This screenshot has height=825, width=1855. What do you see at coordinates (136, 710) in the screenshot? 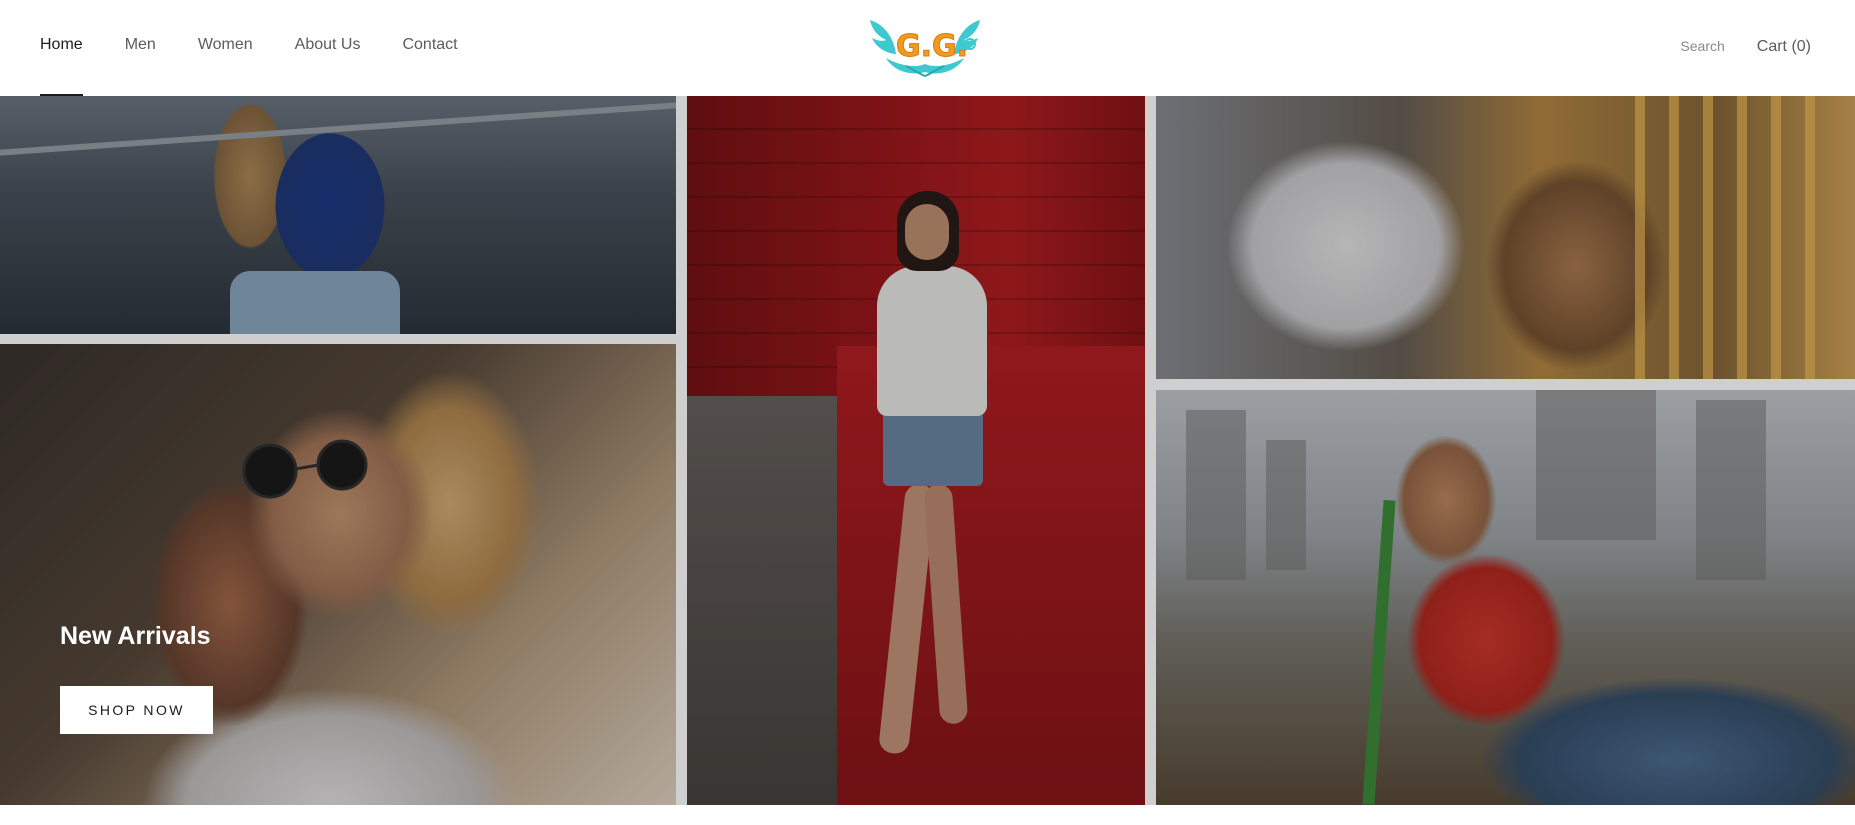
I see `shop-now-button: SHOP NOW` at bounding box center [136, 710].